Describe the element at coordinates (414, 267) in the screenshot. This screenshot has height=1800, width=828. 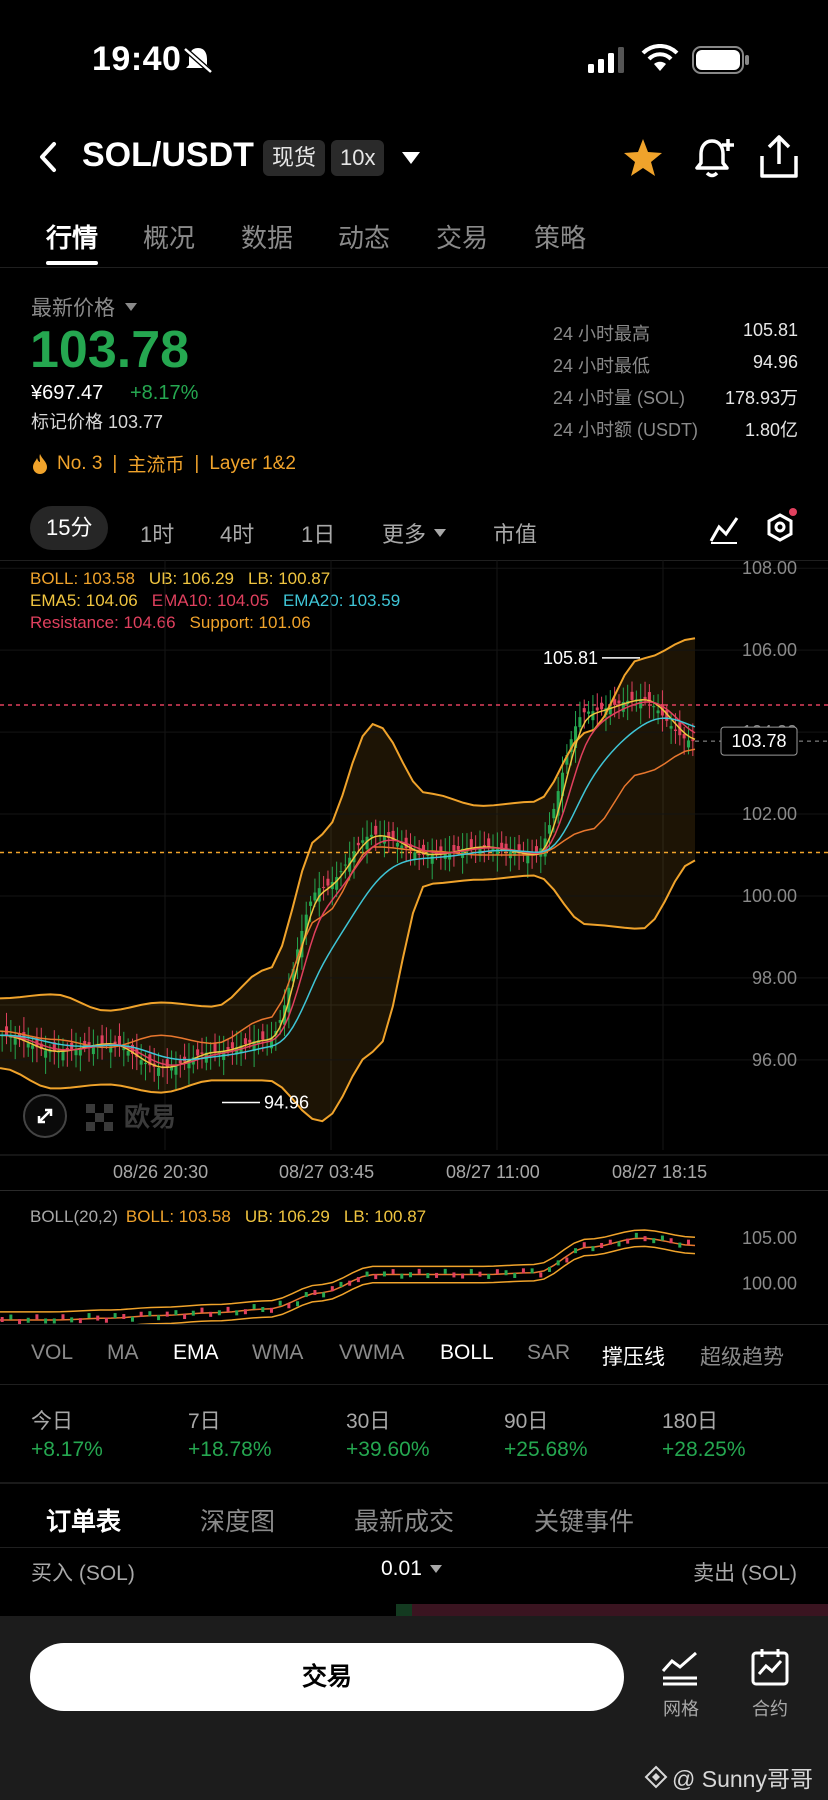
I see `tabs-divider` at that location.